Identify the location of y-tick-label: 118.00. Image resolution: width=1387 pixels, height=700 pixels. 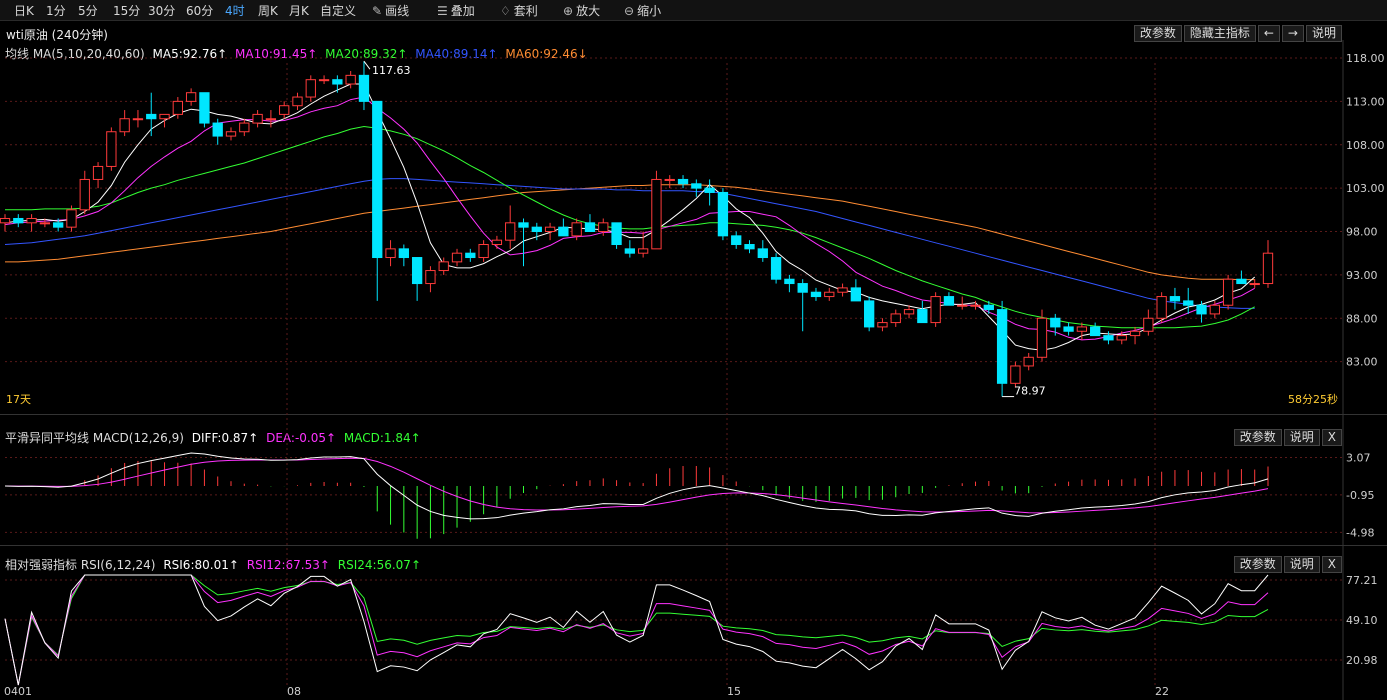
(1365, 58).